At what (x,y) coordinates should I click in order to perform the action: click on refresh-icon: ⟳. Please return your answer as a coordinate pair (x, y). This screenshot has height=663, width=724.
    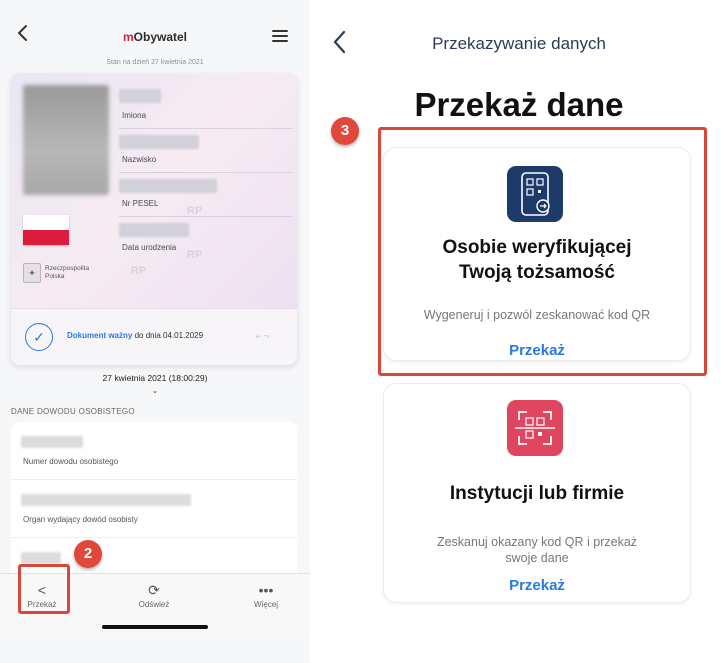
    Looking at the image, I should click on (154, 590).